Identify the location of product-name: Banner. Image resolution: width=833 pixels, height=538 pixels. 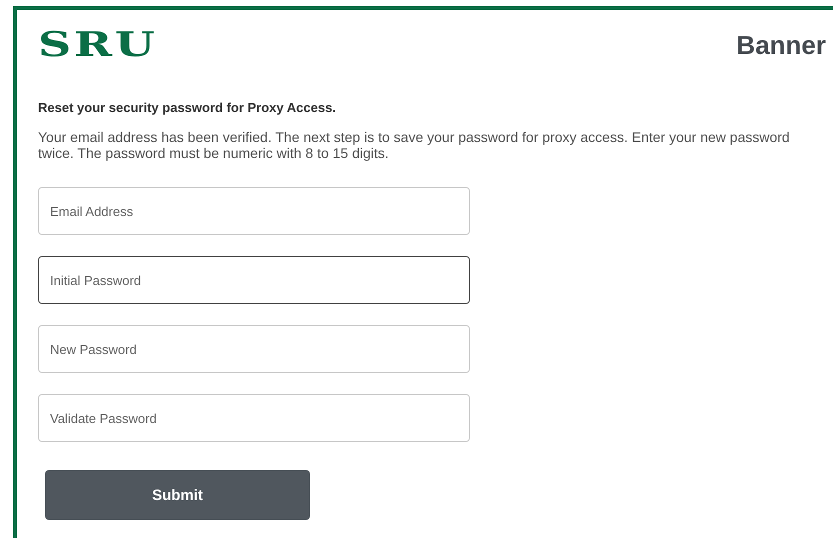
(781, 45).